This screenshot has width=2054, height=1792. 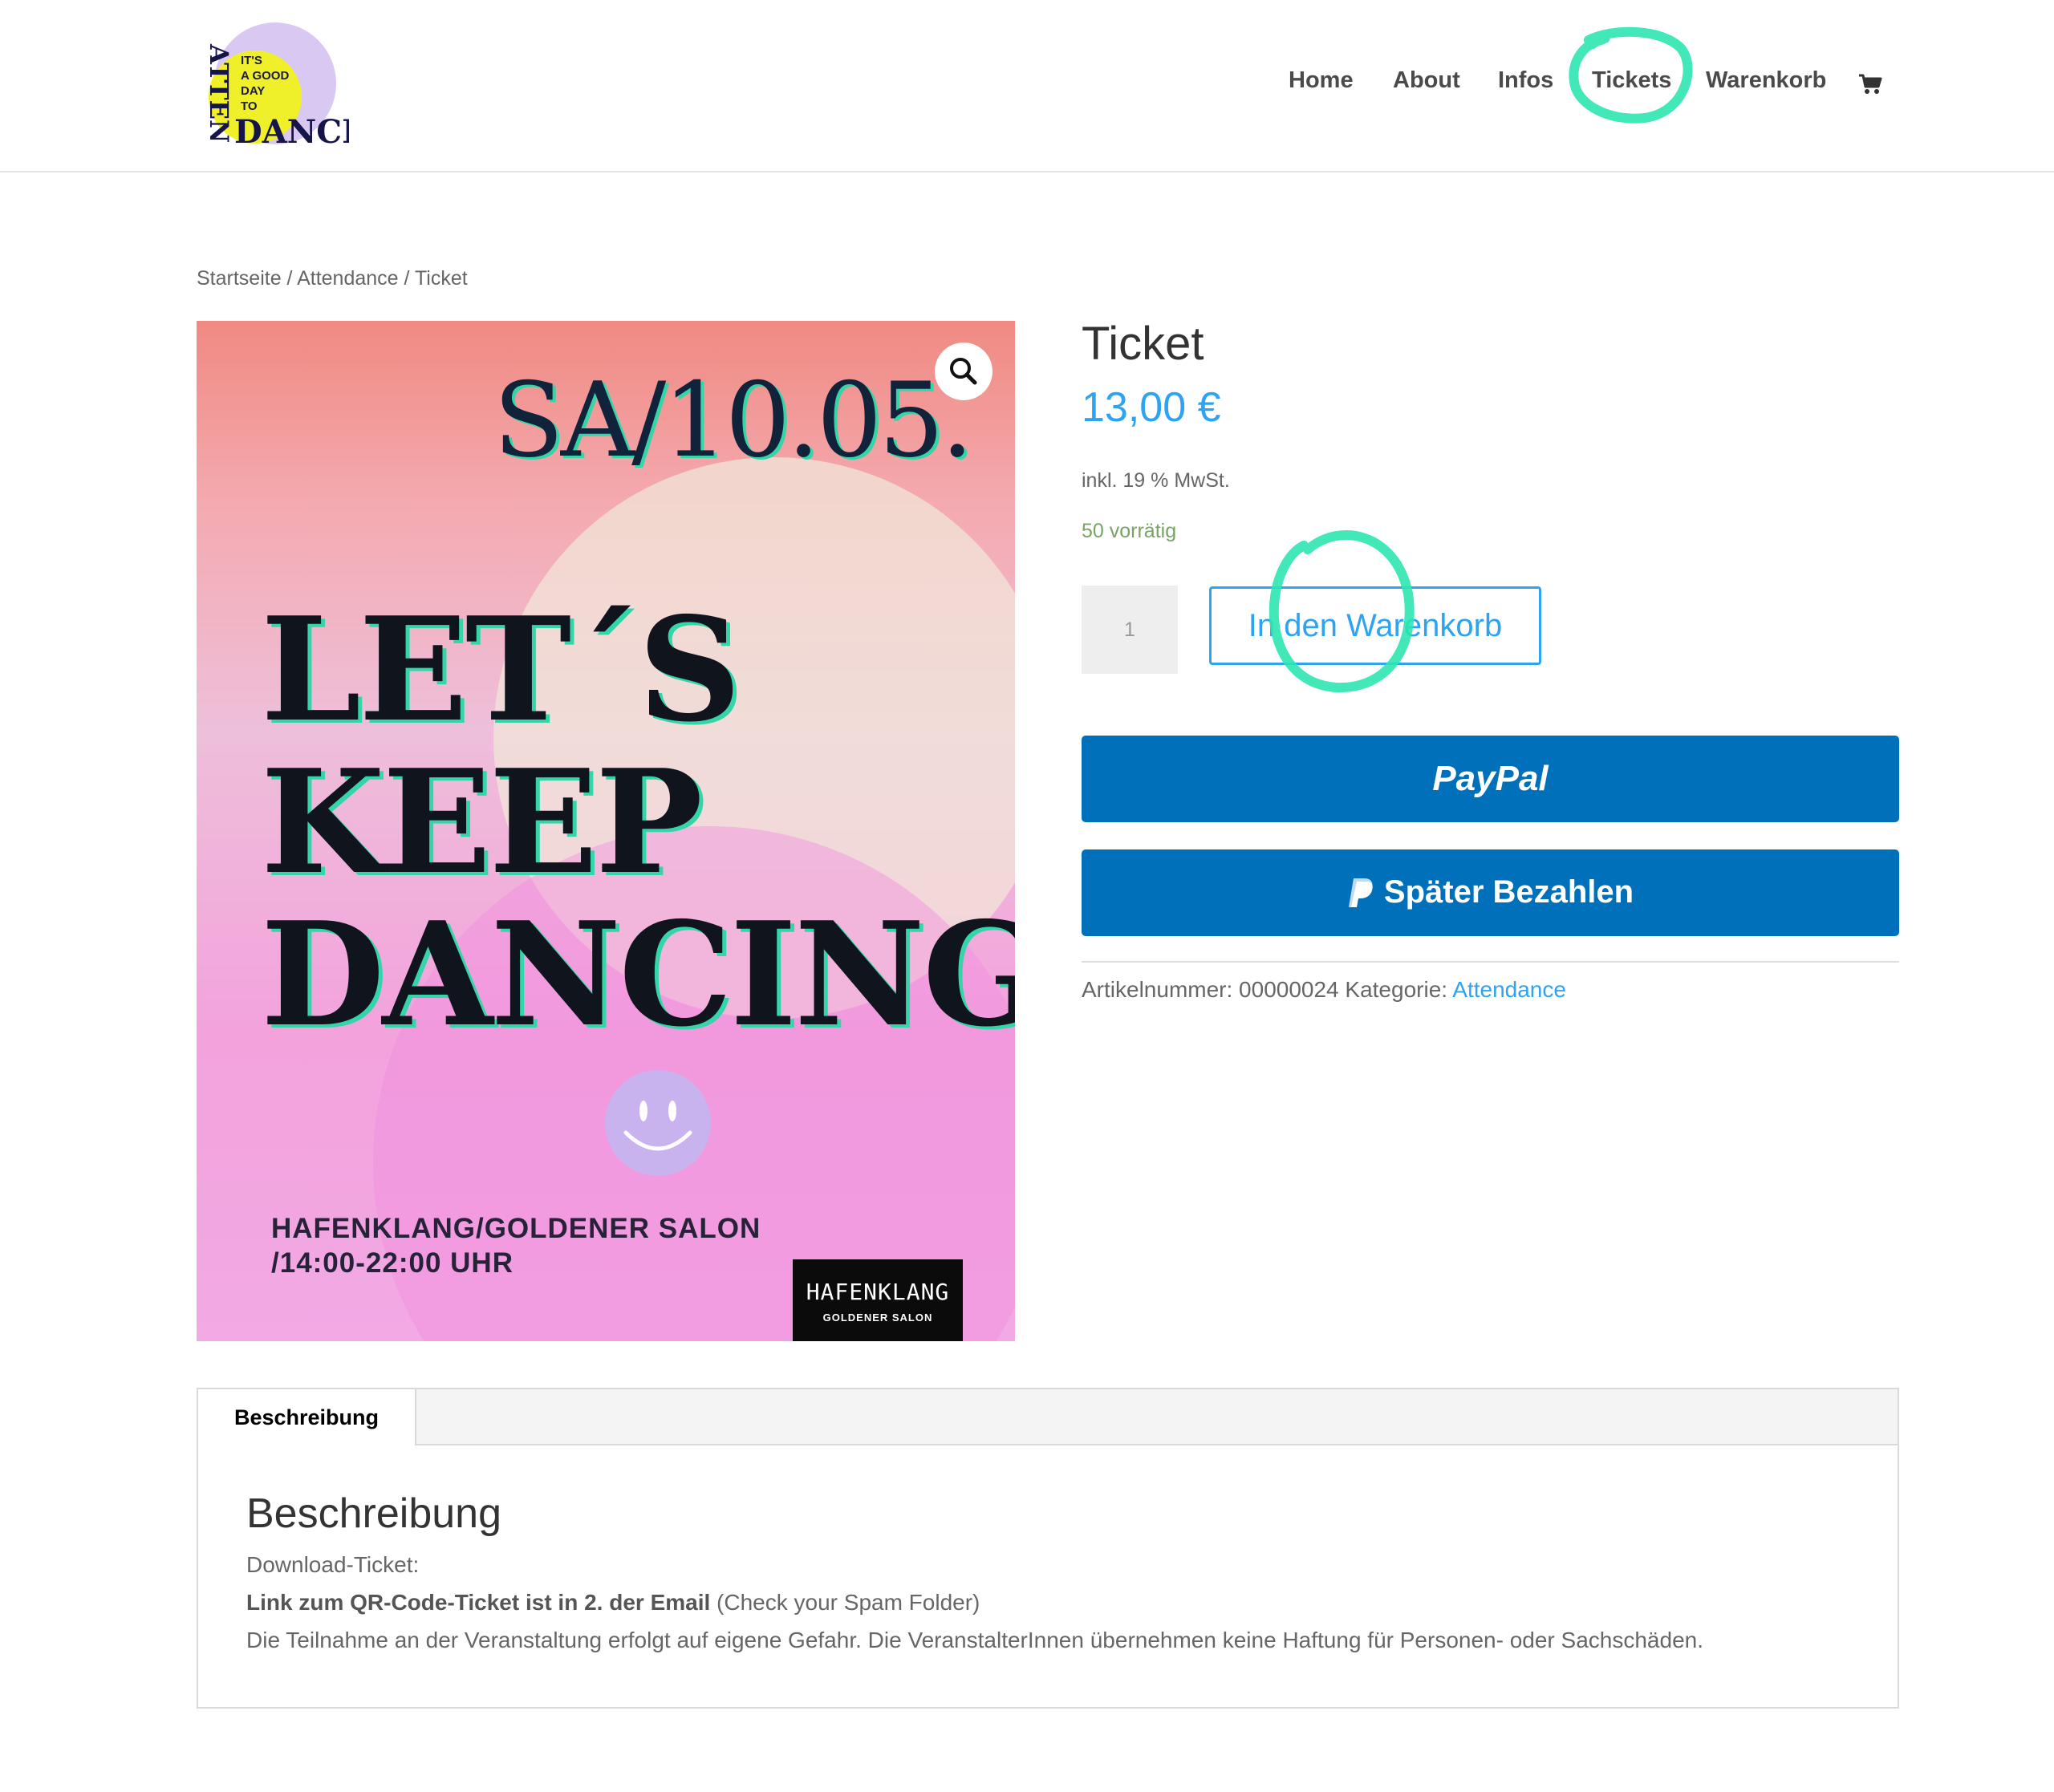 I want to click on pay-later-button: Später Bezahlen, so click(x=1491, y=892).